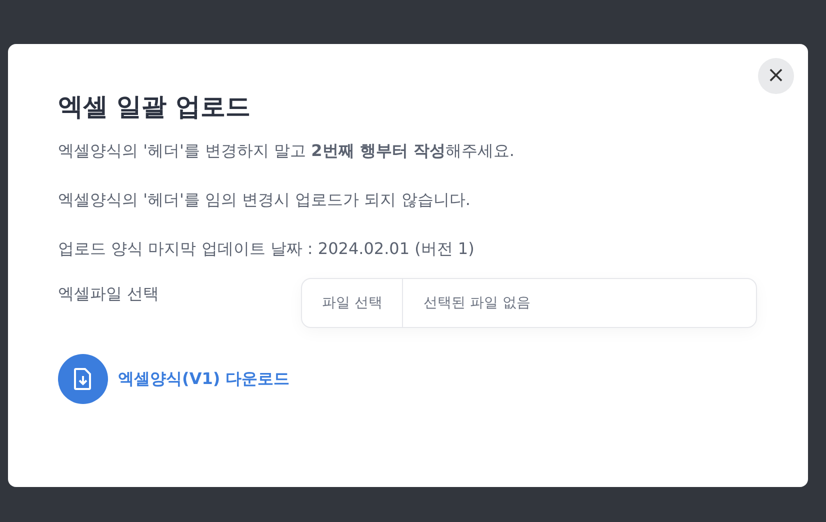 The image size is (826, 522). What do you see at coordinates (83, 379) in the screenshot?
I see `file-download-icon` at bounding box center [83, 379].